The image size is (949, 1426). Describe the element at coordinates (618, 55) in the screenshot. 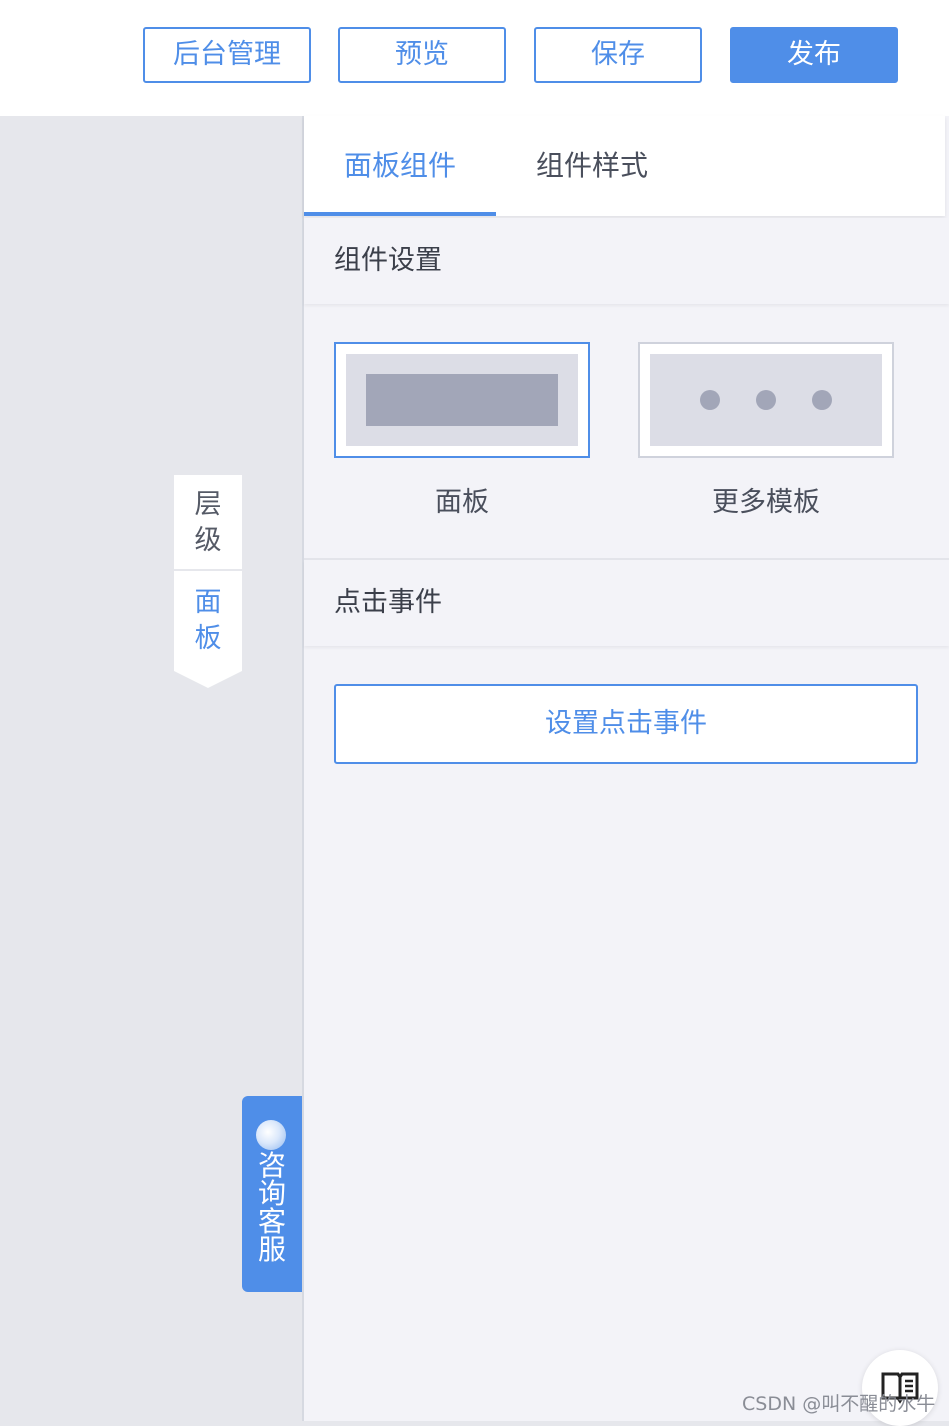

I see `save-button: 保存` at that location.